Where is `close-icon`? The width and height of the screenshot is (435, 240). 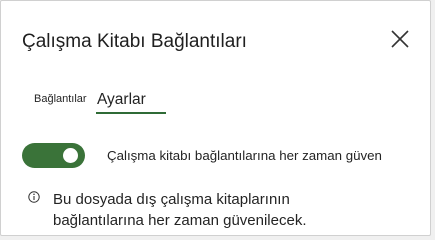
close-icon is located at coordinates (400, 39).